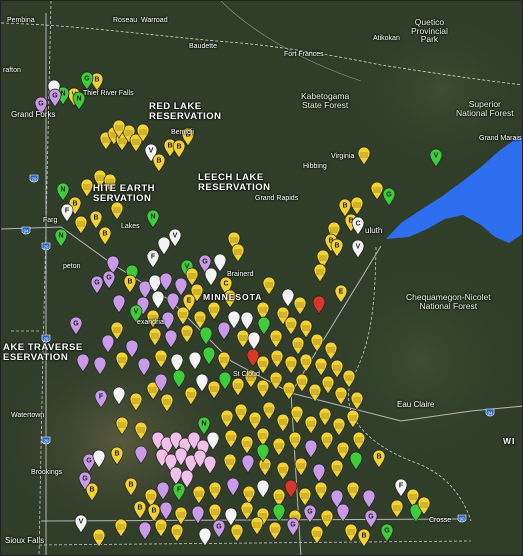 The width and height of the screenshot is (523, 556). Describe the element at coordinates (33, 114) in the screenshot. I see `city-label-grand-forks: Grand Forks` at that location.